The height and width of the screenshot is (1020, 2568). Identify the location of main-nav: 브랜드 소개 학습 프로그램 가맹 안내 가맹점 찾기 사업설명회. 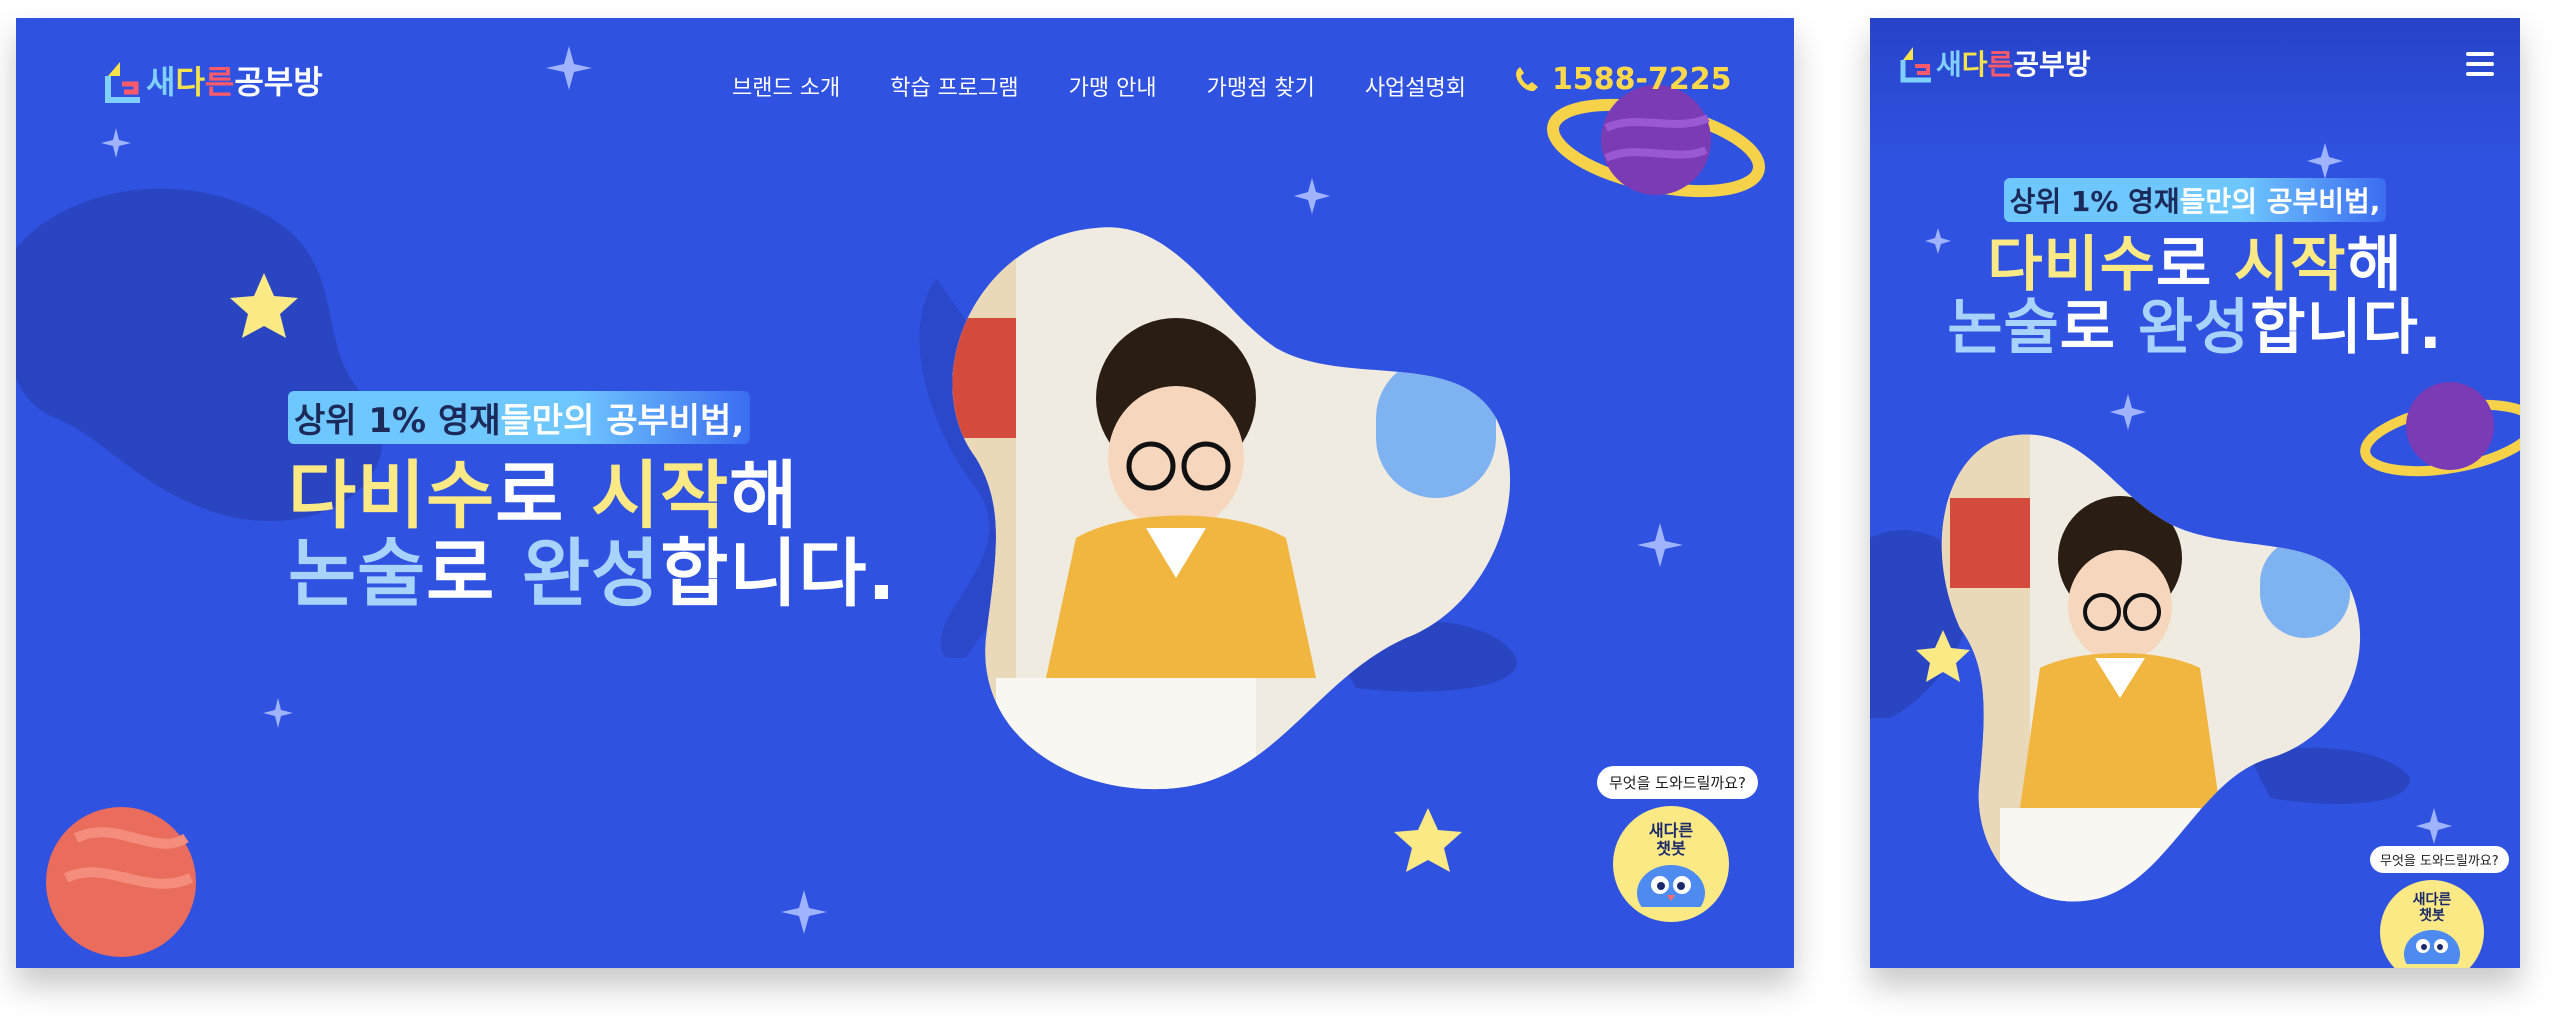
(1099, 86).